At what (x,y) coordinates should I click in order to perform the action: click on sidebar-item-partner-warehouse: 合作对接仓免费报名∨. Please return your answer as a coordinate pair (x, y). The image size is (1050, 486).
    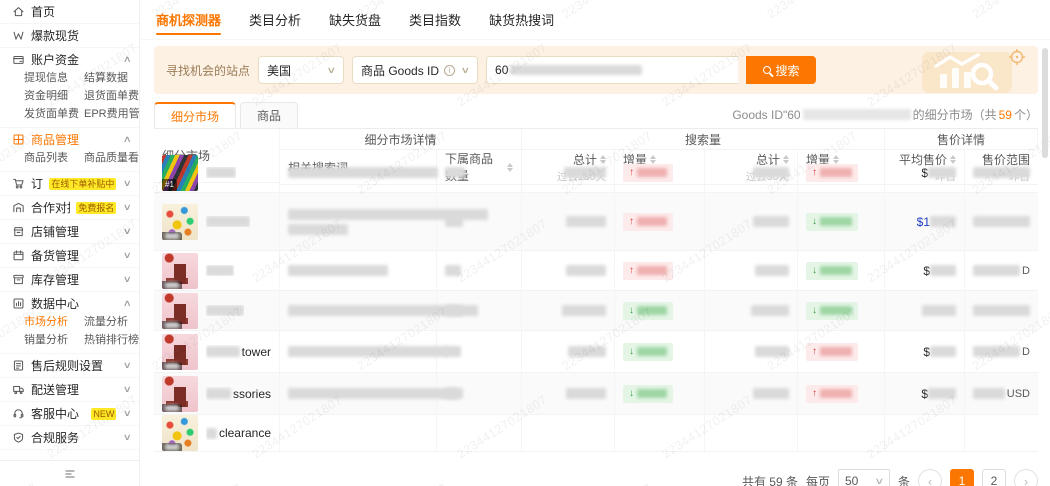
    Looking at the image, I should click on (69, 207).